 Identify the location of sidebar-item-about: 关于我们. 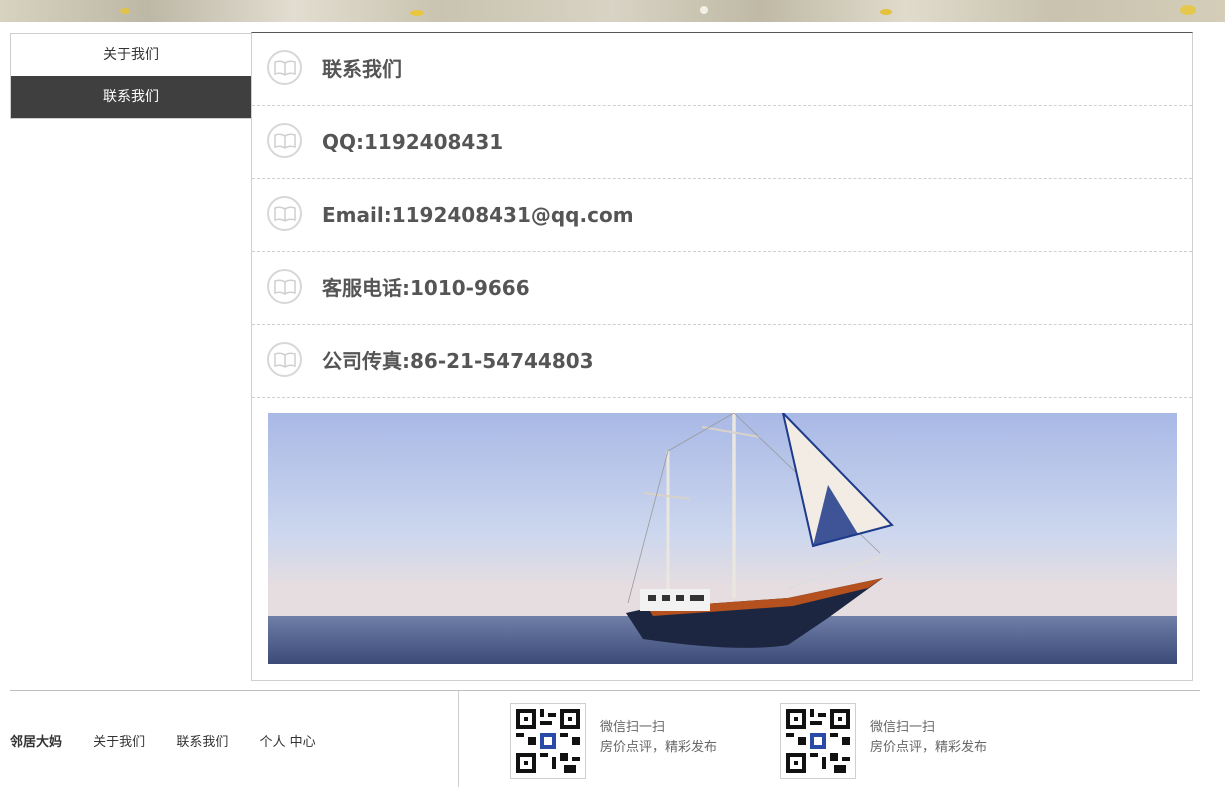
(131, 55).